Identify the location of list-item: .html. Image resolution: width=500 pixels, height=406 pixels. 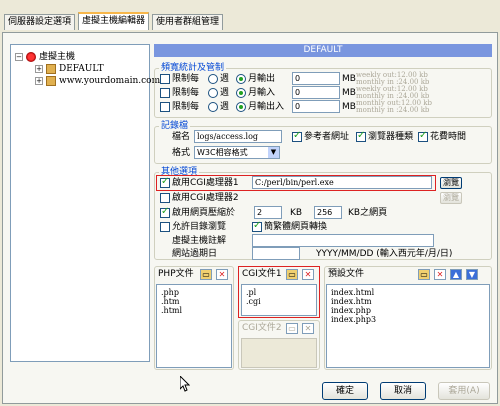
(171, 310).